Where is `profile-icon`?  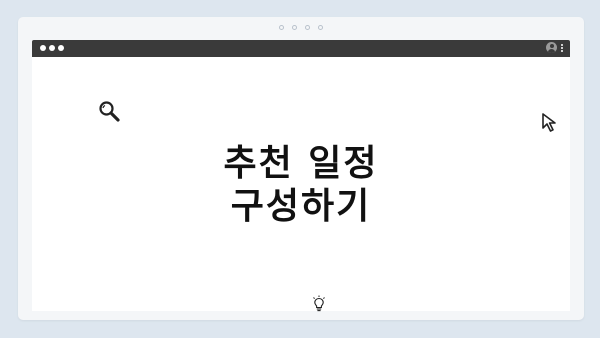 profile-icon is located at coordinates (551, 47).